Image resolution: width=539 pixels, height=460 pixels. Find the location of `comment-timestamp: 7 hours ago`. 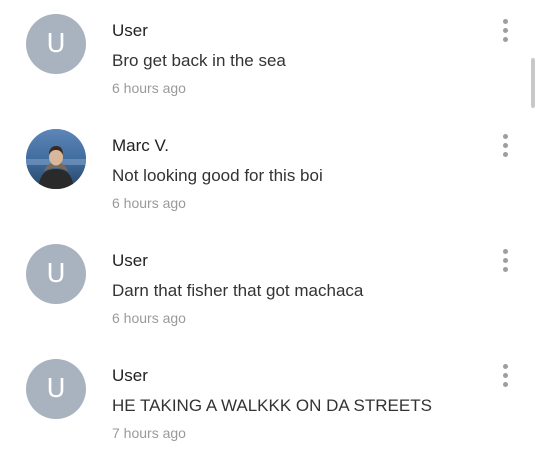

comment-timestamp: 7 hours ago is located at coordinates (149, 433).